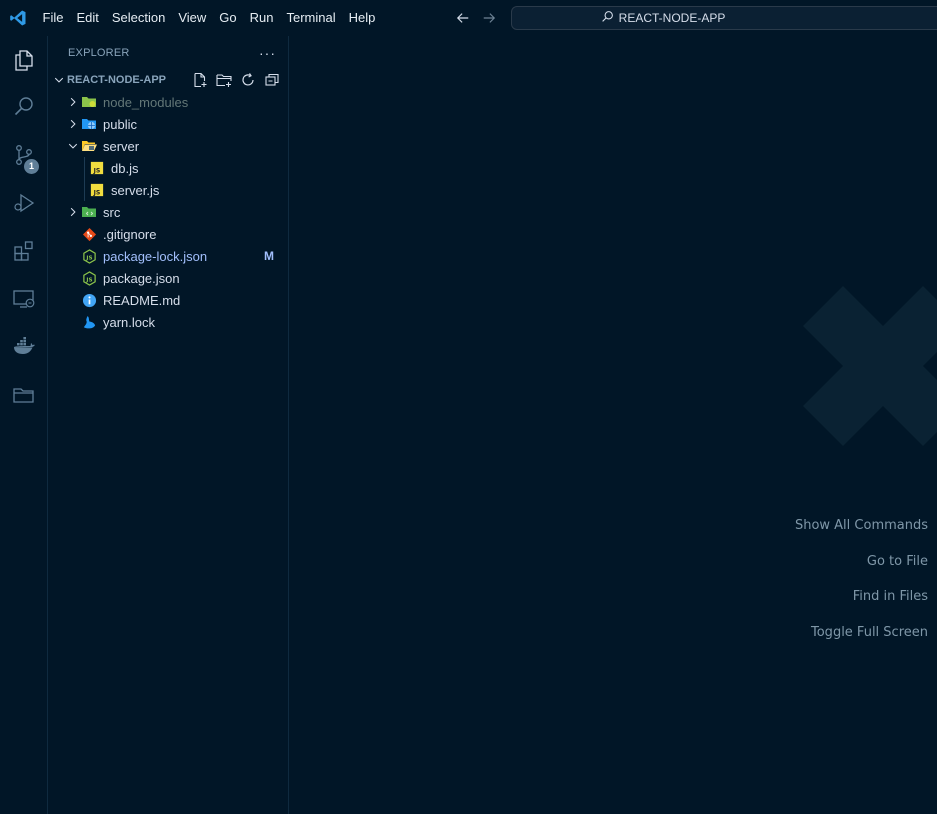 The image size is (937, 814). I want to click on menu-edit: Edit, so click(87, 18).